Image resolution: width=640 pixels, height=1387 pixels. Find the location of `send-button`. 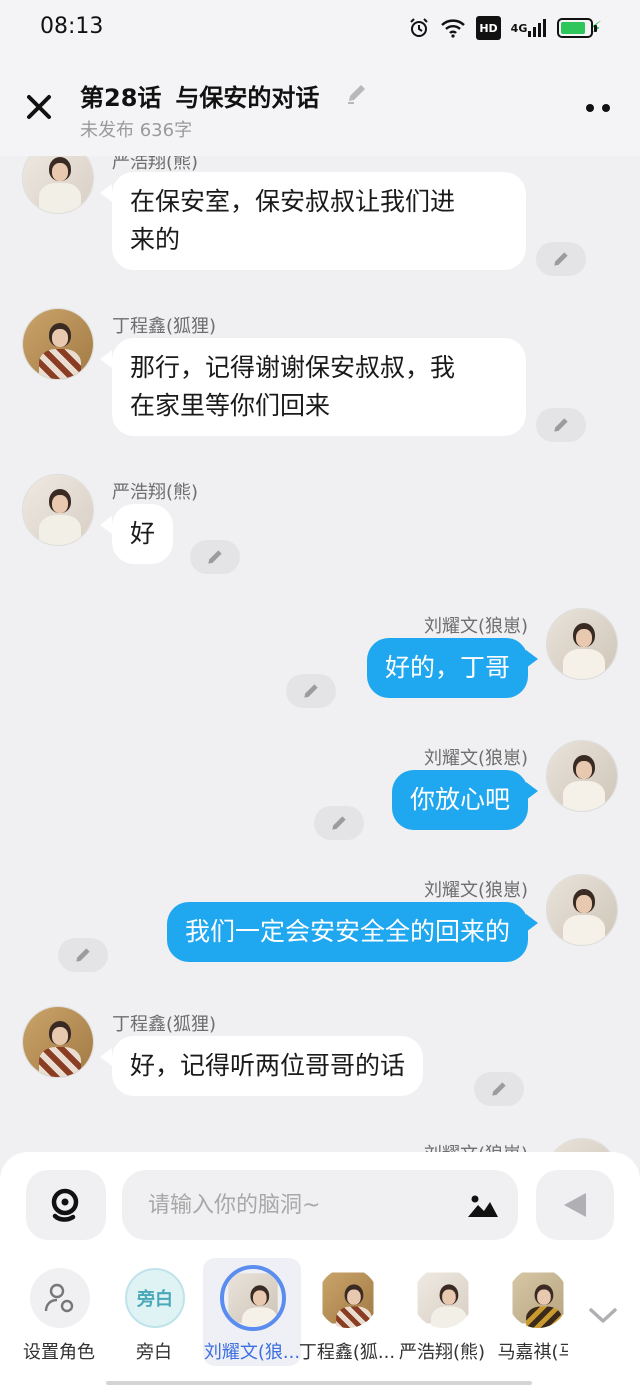

send-button is located at coordinates (575, 1205).